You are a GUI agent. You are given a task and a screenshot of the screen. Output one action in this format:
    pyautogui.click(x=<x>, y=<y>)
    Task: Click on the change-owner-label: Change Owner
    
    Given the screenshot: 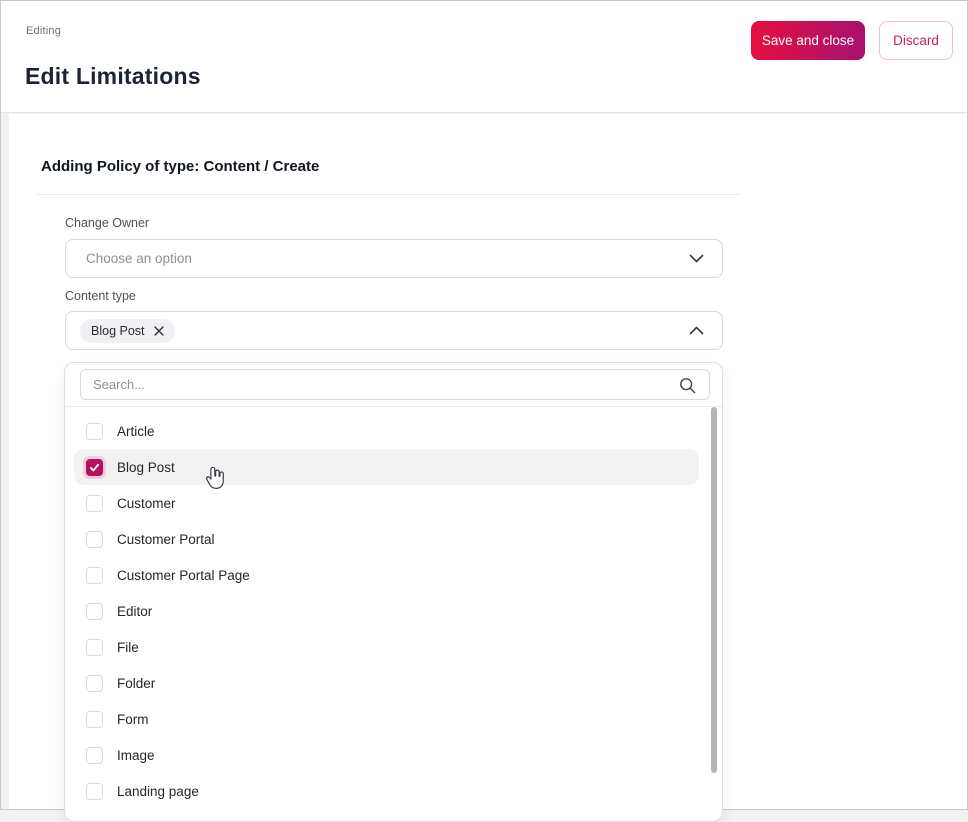 What is the action you would take?
    pyautogui.click(x=107, y=223)
    